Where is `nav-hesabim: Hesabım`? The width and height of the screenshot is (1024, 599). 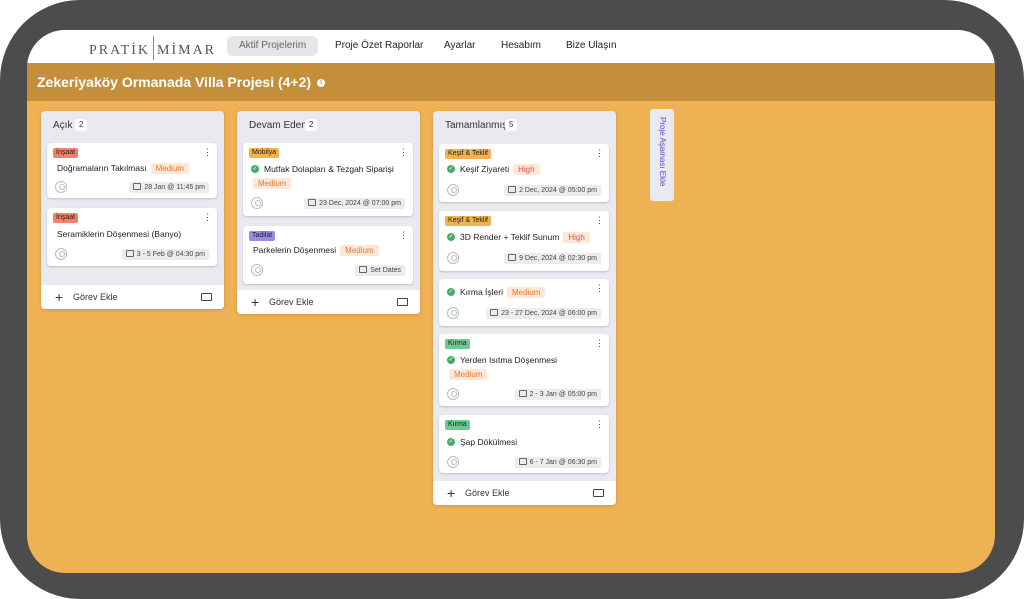
nav-hesabim: Hesabım is located at coordinates (521, 46).